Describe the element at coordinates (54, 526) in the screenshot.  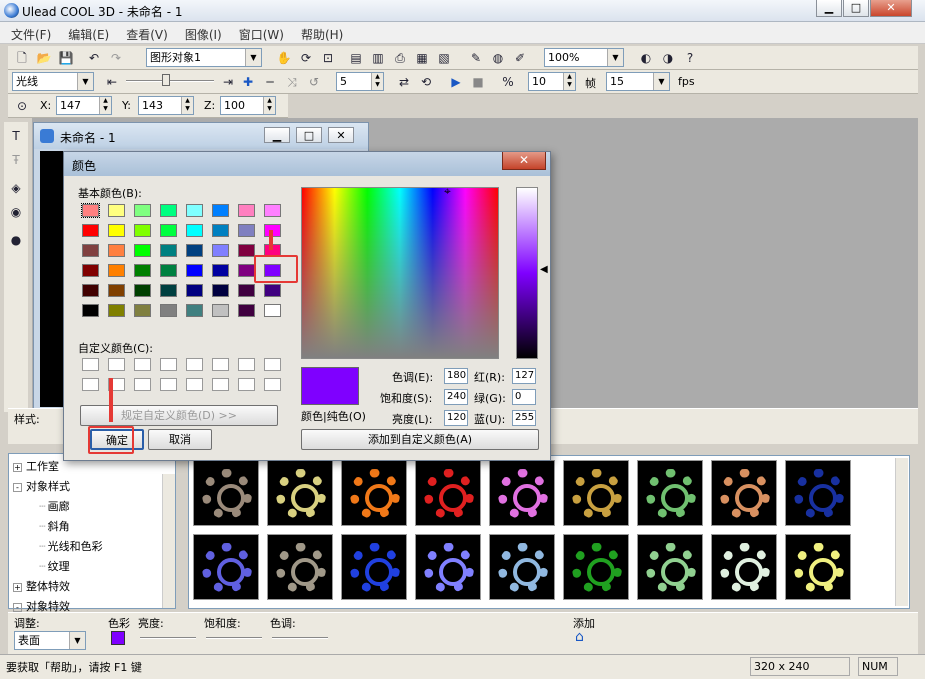
I see `tree-item: ┄ 斜角` at that location.